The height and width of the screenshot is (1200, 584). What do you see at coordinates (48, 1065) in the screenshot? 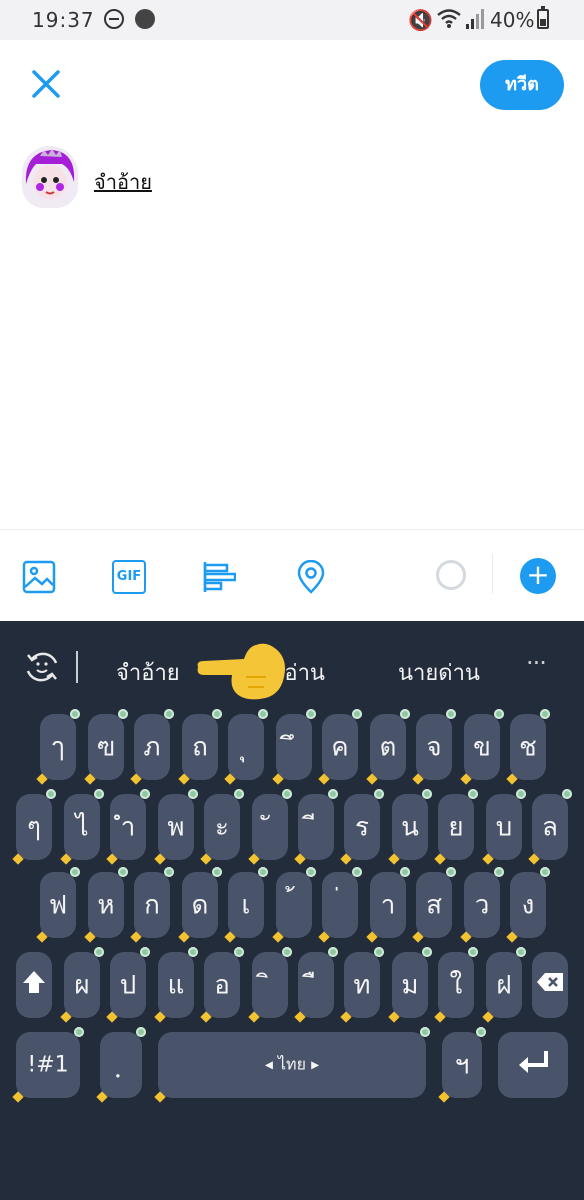
I see `symbols-key: !#1` at bounding box center [48, 1065].